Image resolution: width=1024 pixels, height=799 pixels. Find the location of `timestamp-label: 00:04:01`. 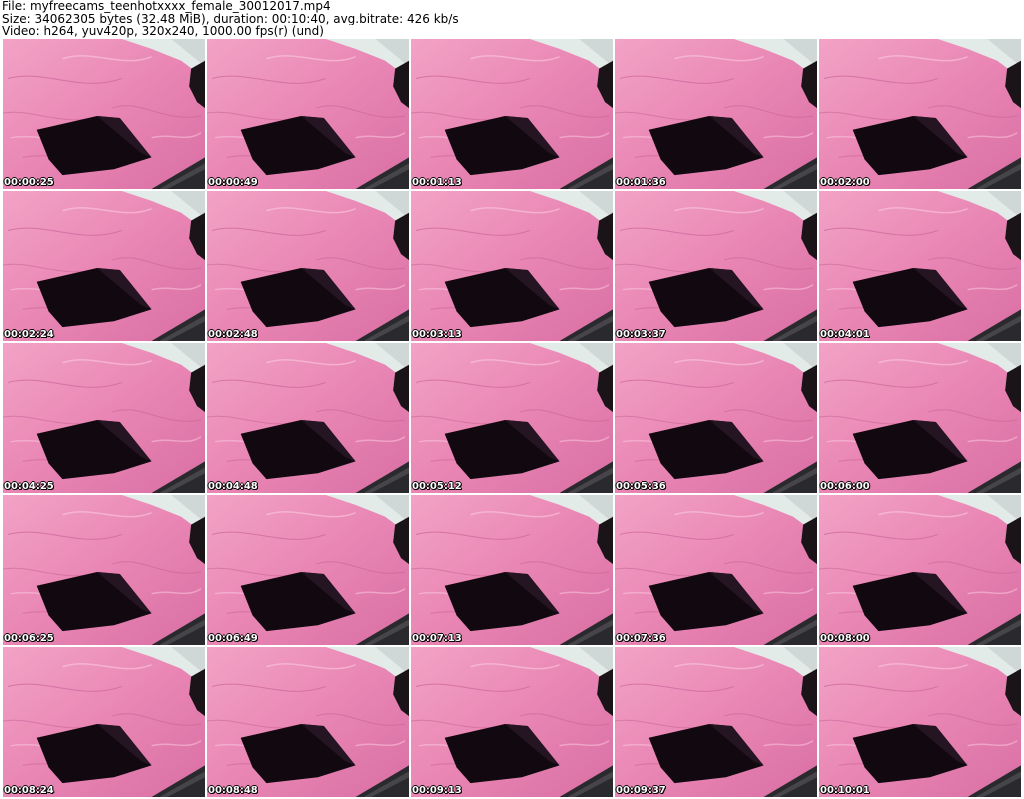

timestamp-label: 00:04:01 is located at coordinates (845, 334).